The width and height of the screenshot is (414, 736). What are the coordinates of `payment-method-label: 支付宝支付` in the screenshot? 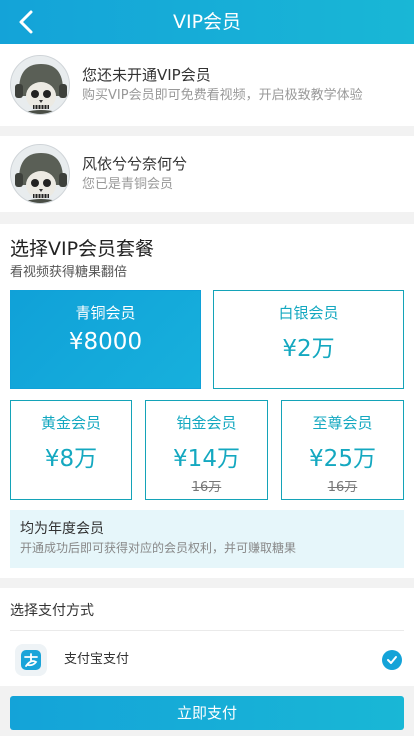 It's located at (97, 659).